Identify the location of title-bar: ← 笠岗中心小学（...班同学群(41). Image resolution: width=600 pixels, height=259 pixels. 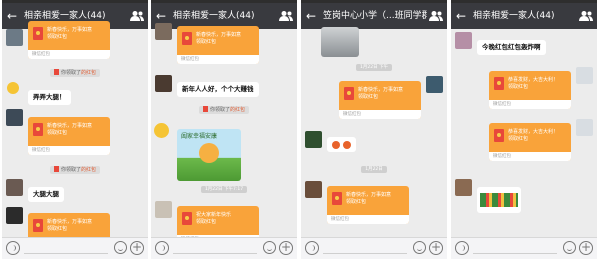
(374, 16).